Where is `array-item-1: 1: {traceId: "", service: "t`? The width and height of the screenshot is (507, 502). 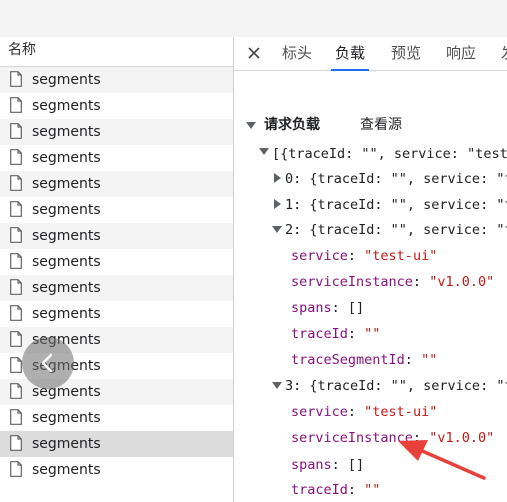 array-item-1: 1: {traceId: "", service: "t is located at coordinates (396, 205).